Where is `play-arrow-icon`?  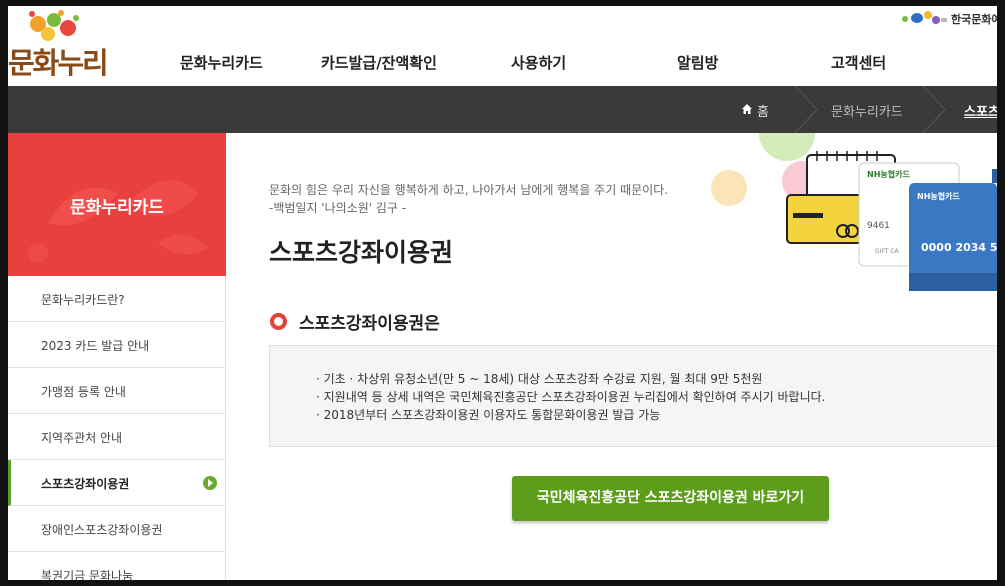 play-arrow-icon is located at coordinates (210, 483).